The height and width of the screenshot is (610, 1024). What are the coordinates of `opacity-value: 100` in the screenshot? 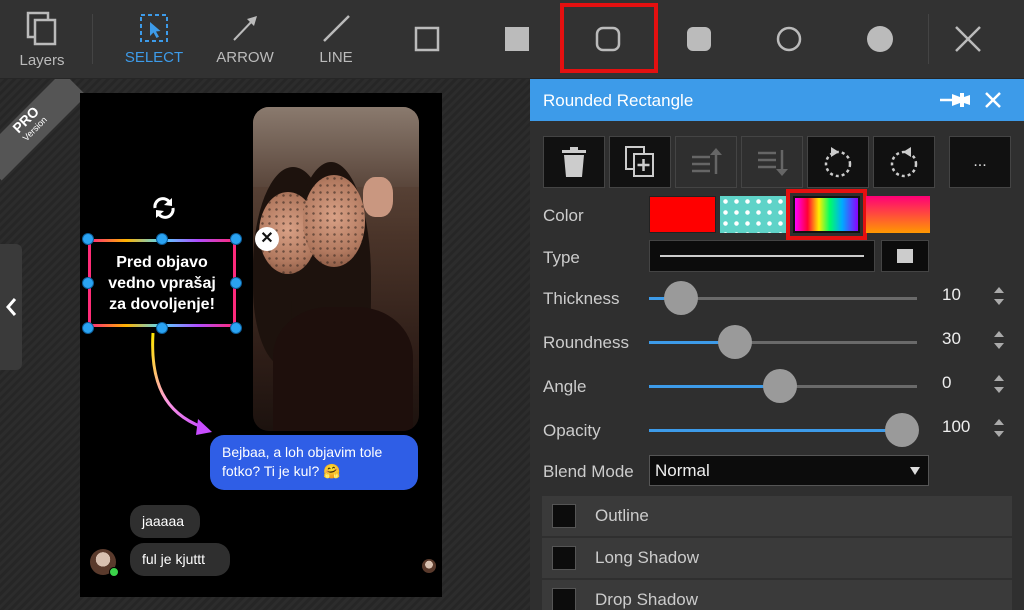 It's located at (956, 426).